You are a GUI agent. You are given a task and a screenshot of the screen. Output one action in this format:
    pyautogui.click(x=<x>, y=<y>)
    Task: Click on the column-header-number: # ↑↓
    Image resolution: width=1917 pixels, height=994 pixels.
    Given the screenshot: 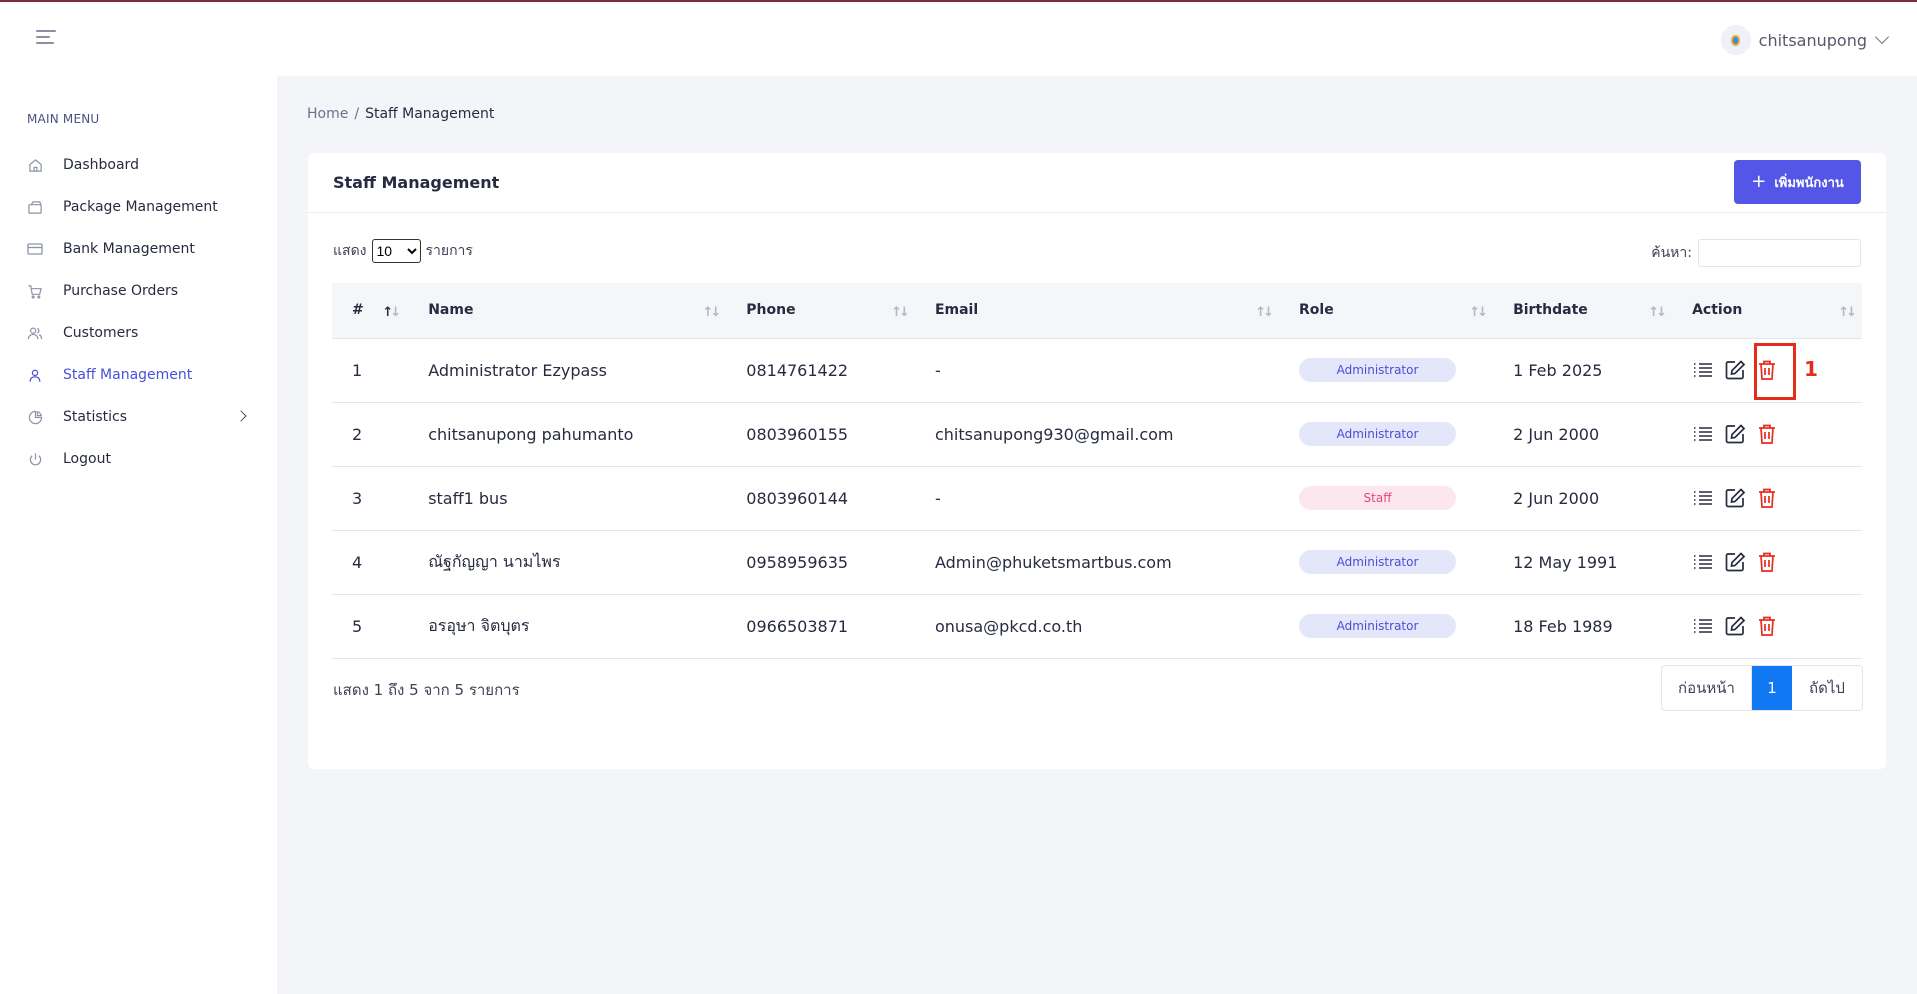 What is the action you would take?
    pyautogui.click(x=370, y=311)
    